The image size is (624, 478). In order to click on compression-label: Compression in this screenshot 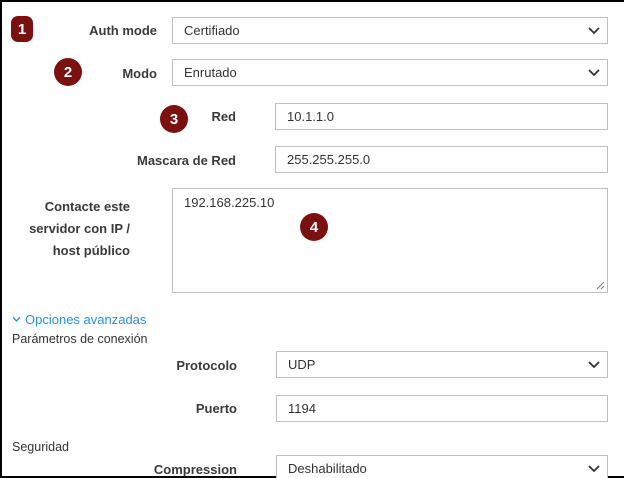, I will do `click(195, 469)`.